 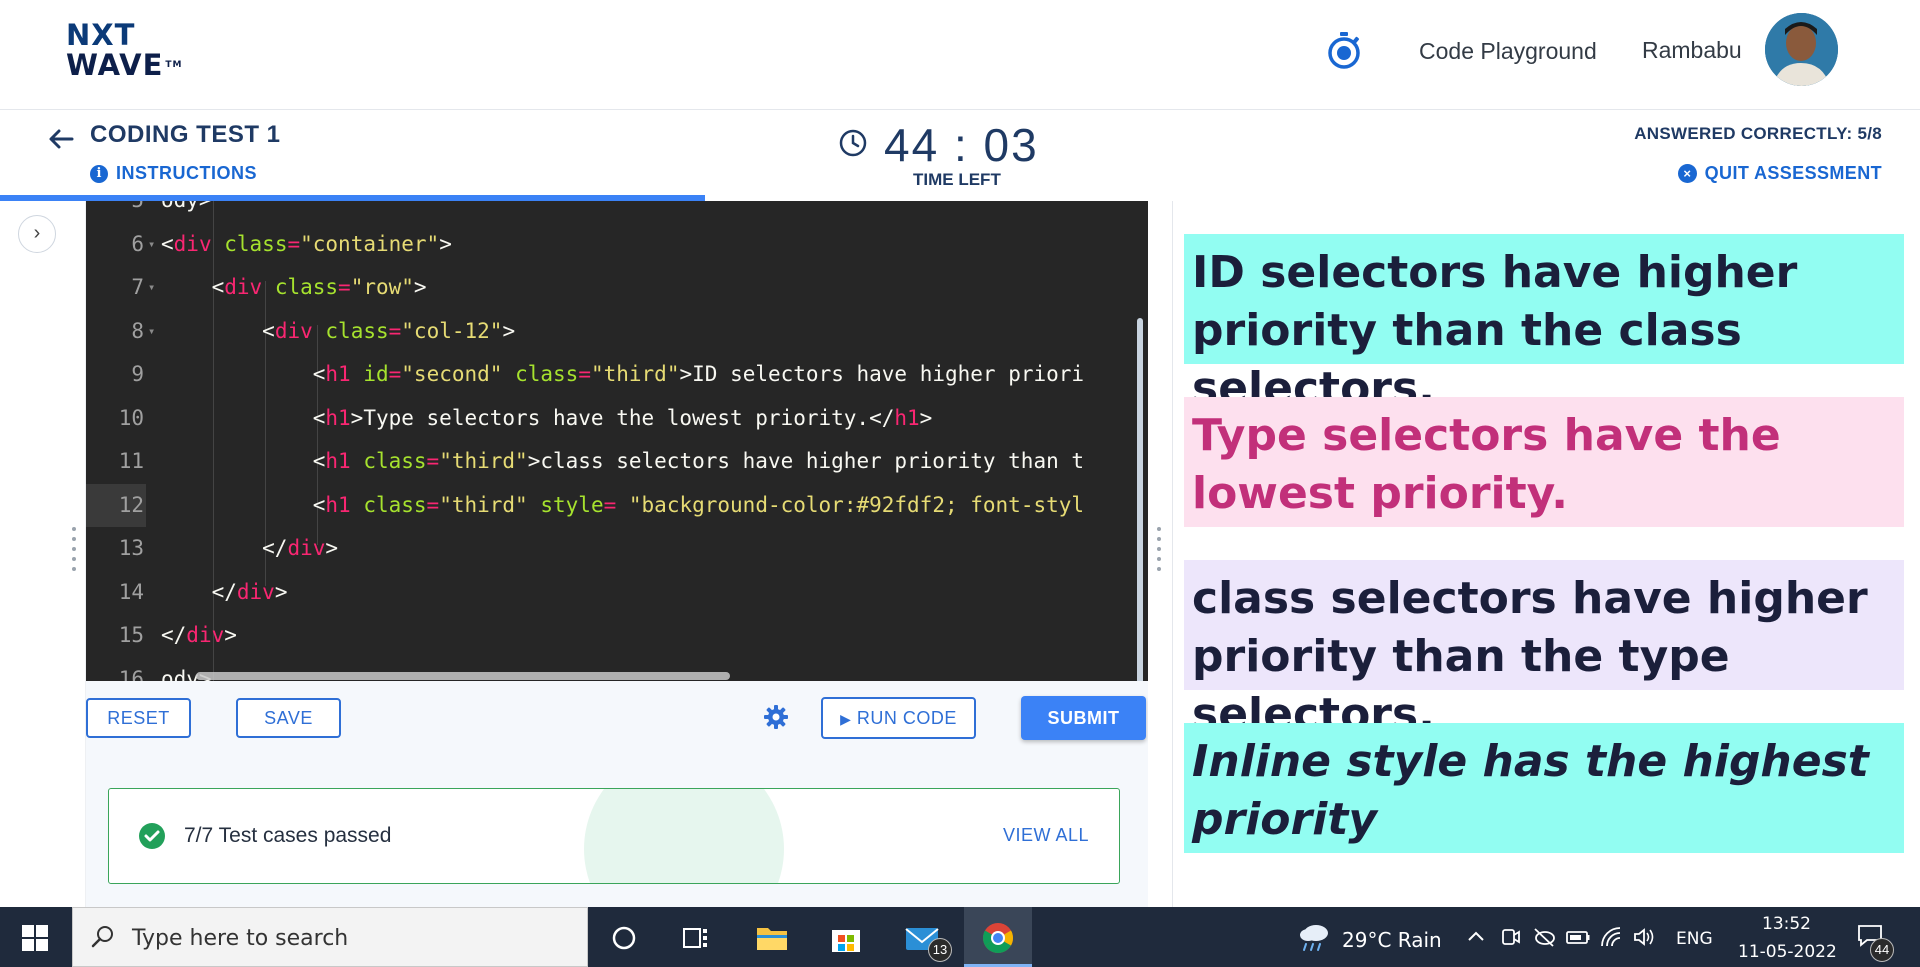 I want to click on gear-icon, so click(x=776, y=717).